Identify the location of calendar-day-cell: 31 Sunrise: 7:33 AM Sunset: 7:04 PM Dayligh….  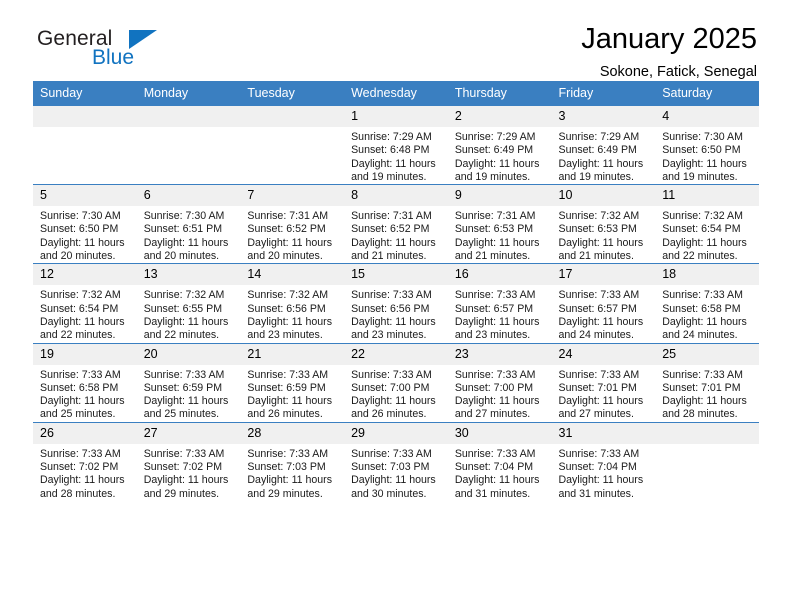
(603, 461).